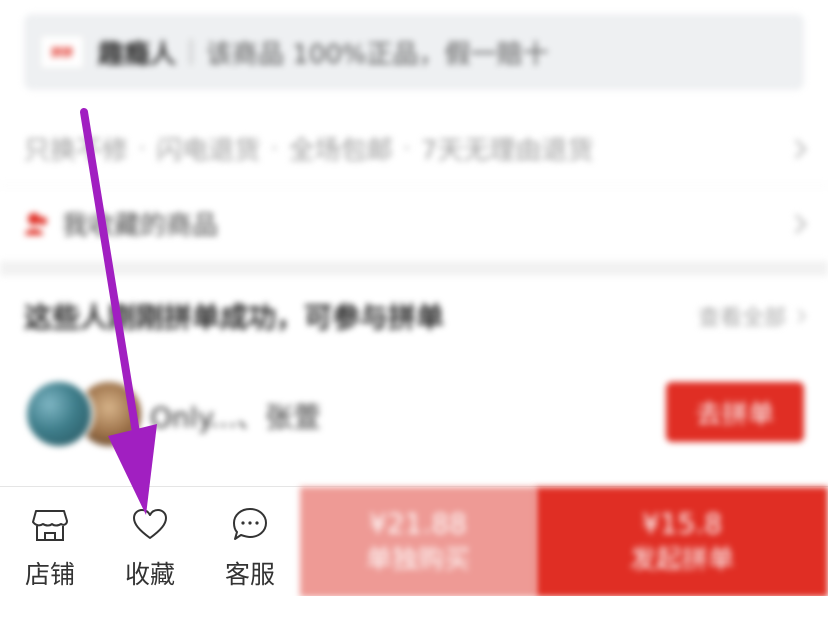 The image size is (828, 621). I want to click on group-member-names: Only...、张萱, so click(235, 417).